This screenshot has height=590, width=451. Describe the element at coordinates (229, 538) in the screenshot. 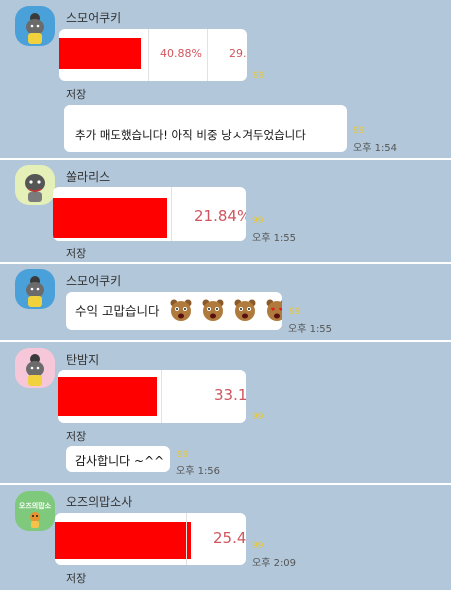

I see `percent-value: 25.4` at that location.